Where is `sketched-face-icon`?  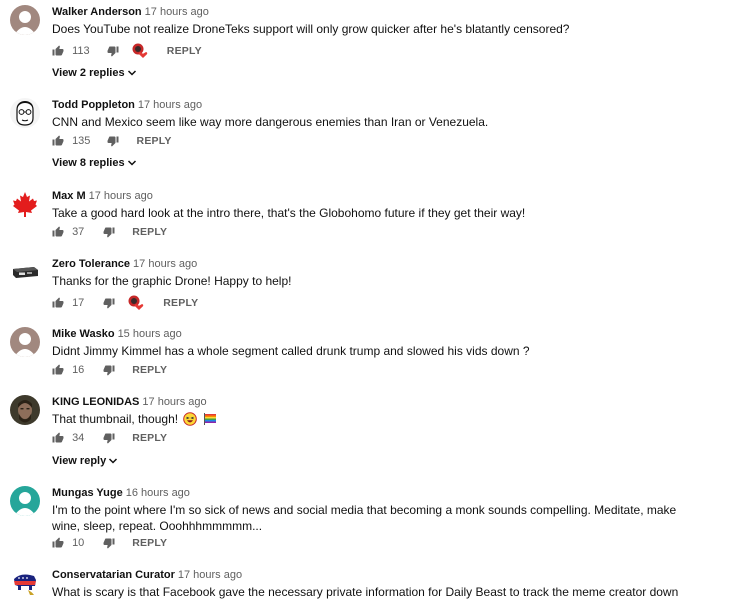
sketched-face-icon is located at coordinates (25, 113).